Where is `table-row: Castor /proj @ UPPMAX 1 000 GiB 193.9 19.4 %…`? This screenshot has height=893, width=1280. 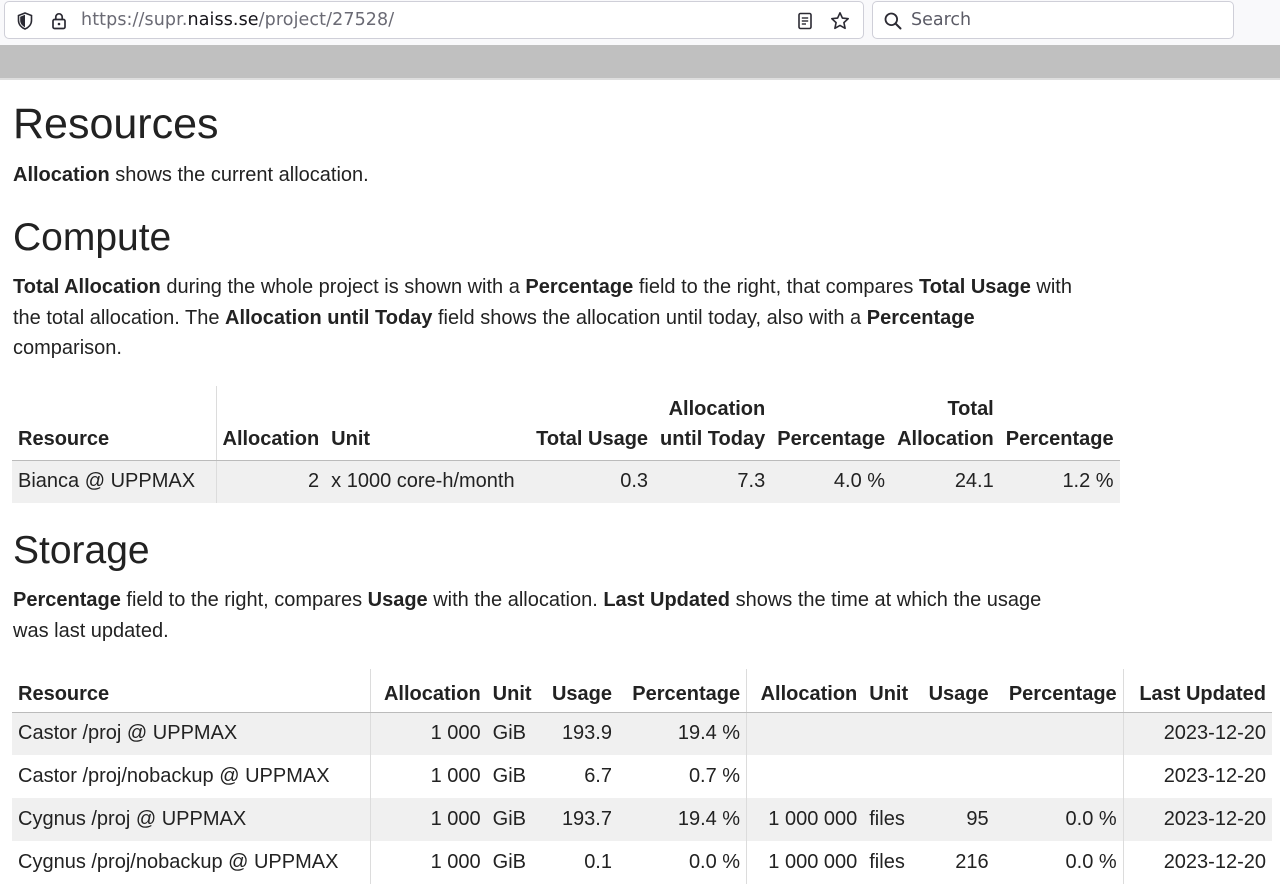 table-row: Castor /proj @ UPPMAX 1 000 GiB 193.9 19.4 %… is located at coordinates (642, 733).